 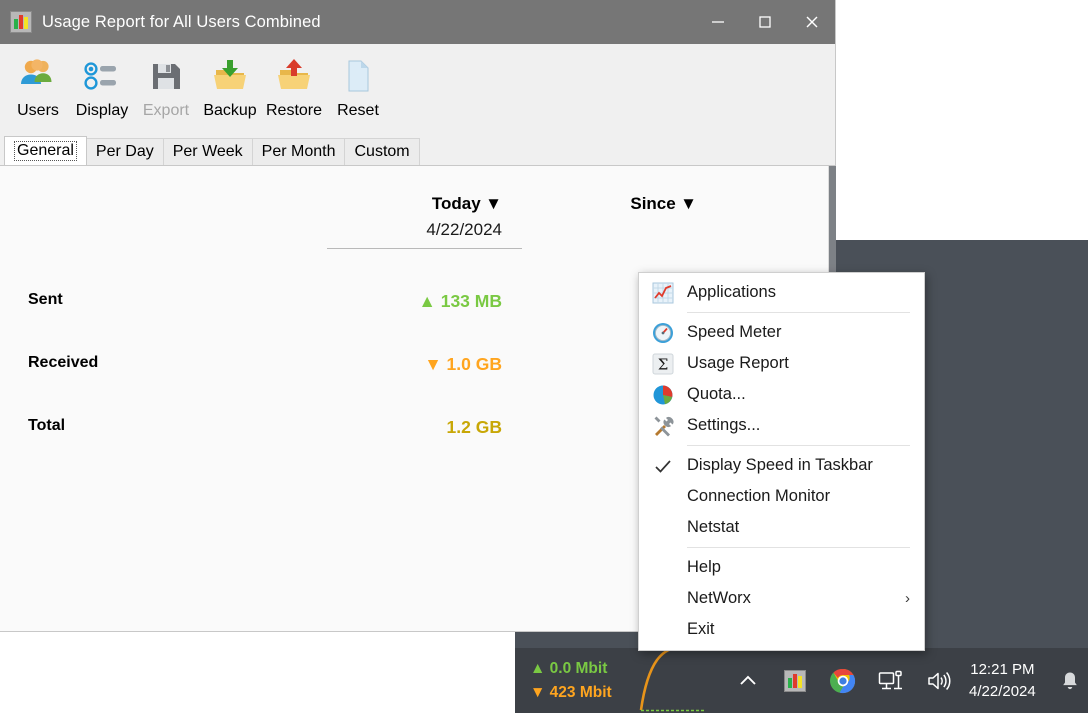 What do you see at coordinates (417, 22) in the screenshot?
I see `window-titlebar: Usage Report for All Users Combined` at bounding box center [417, 22].